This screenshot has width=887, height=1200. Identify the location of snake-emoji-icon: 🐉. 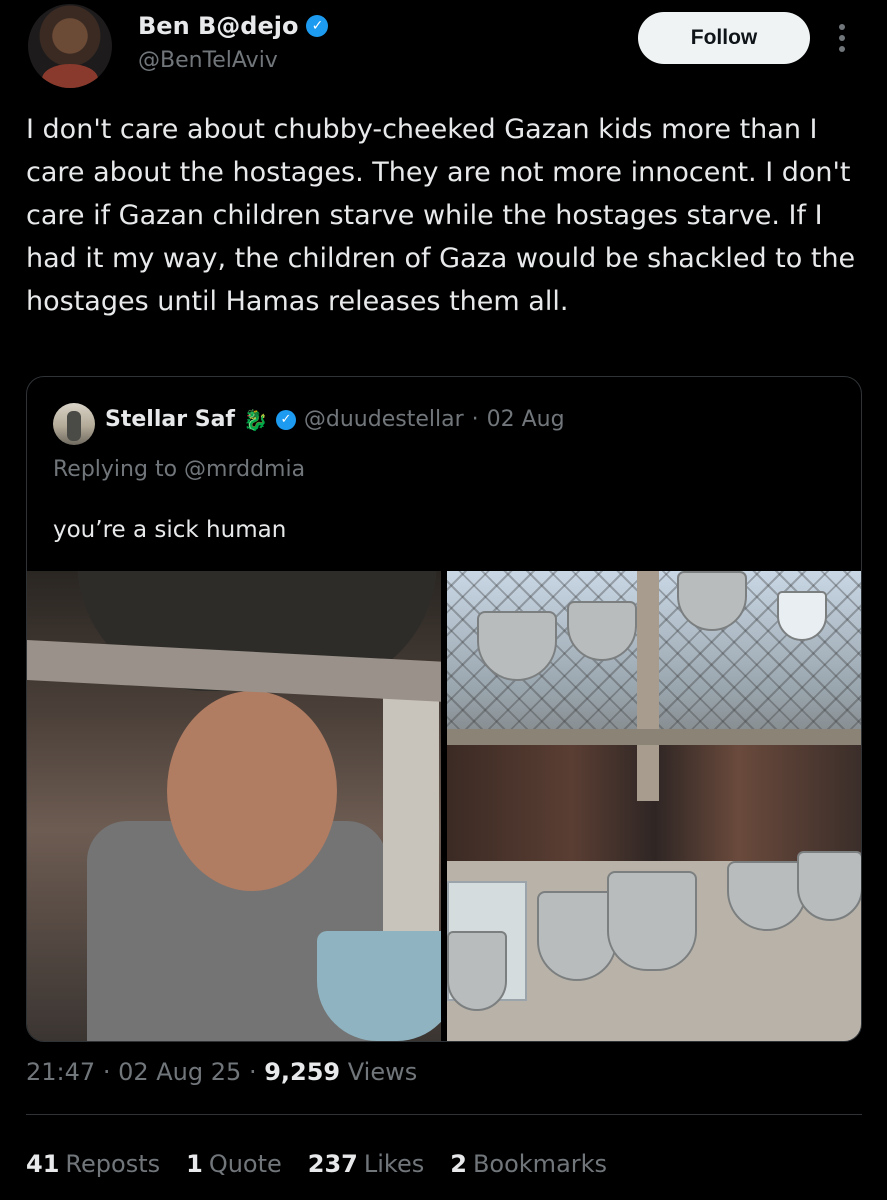
(255, 419).